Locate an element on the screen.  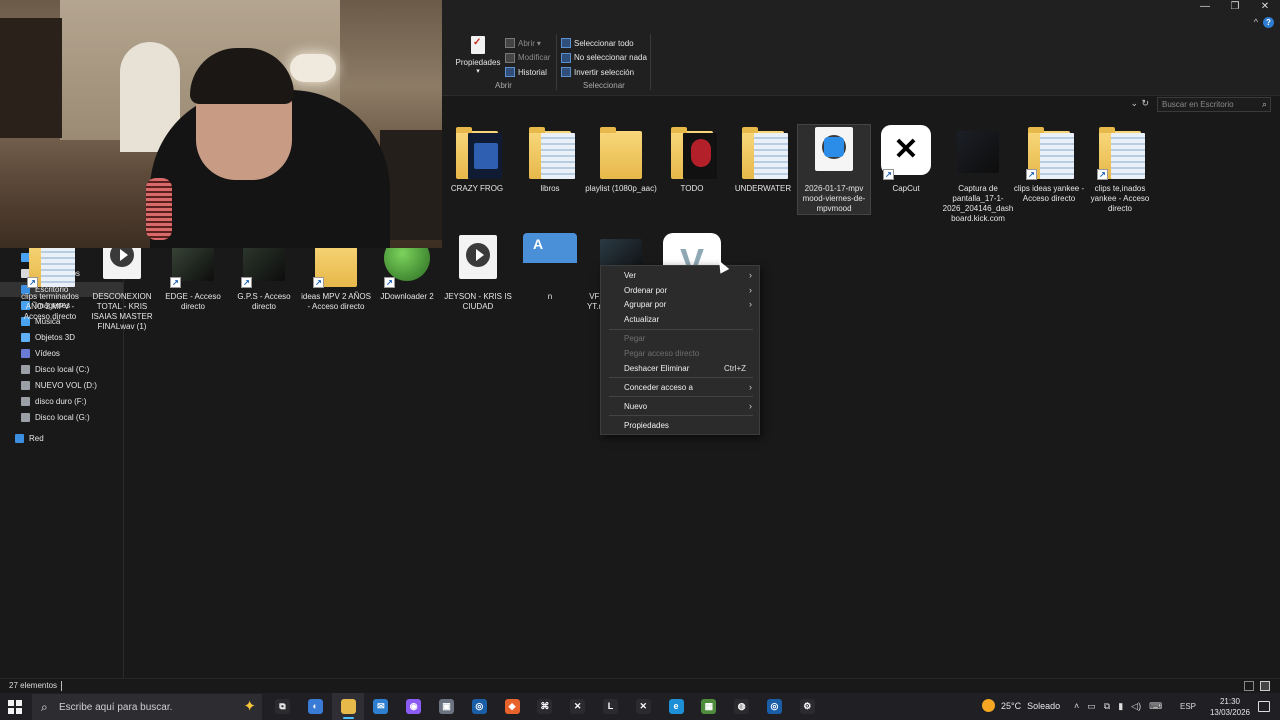
desktop-item: playlist (1080p_aac) is located at coordinates (621, 159).